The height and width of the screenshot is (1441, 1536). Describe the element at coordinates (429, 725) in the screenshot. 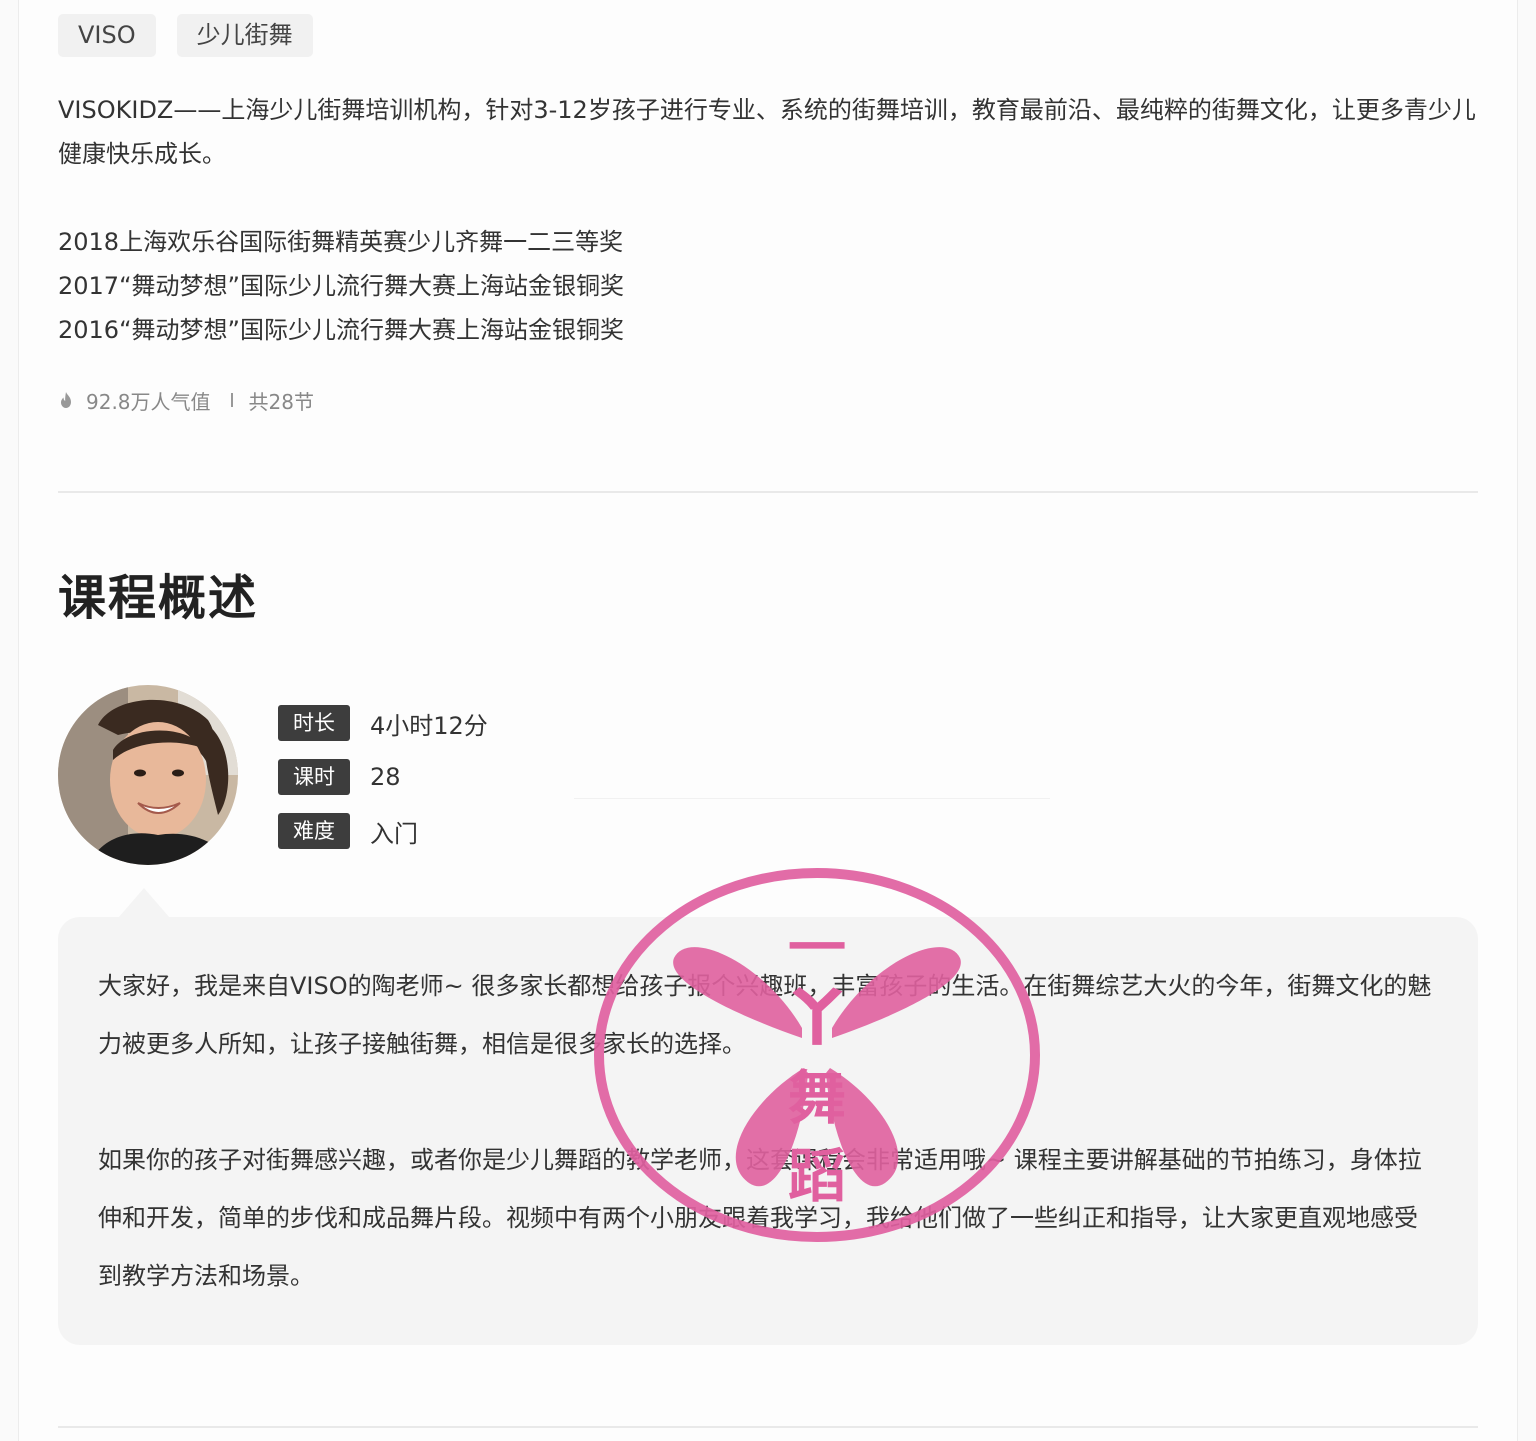

I see `meta-value: 4小时12分` at that location.